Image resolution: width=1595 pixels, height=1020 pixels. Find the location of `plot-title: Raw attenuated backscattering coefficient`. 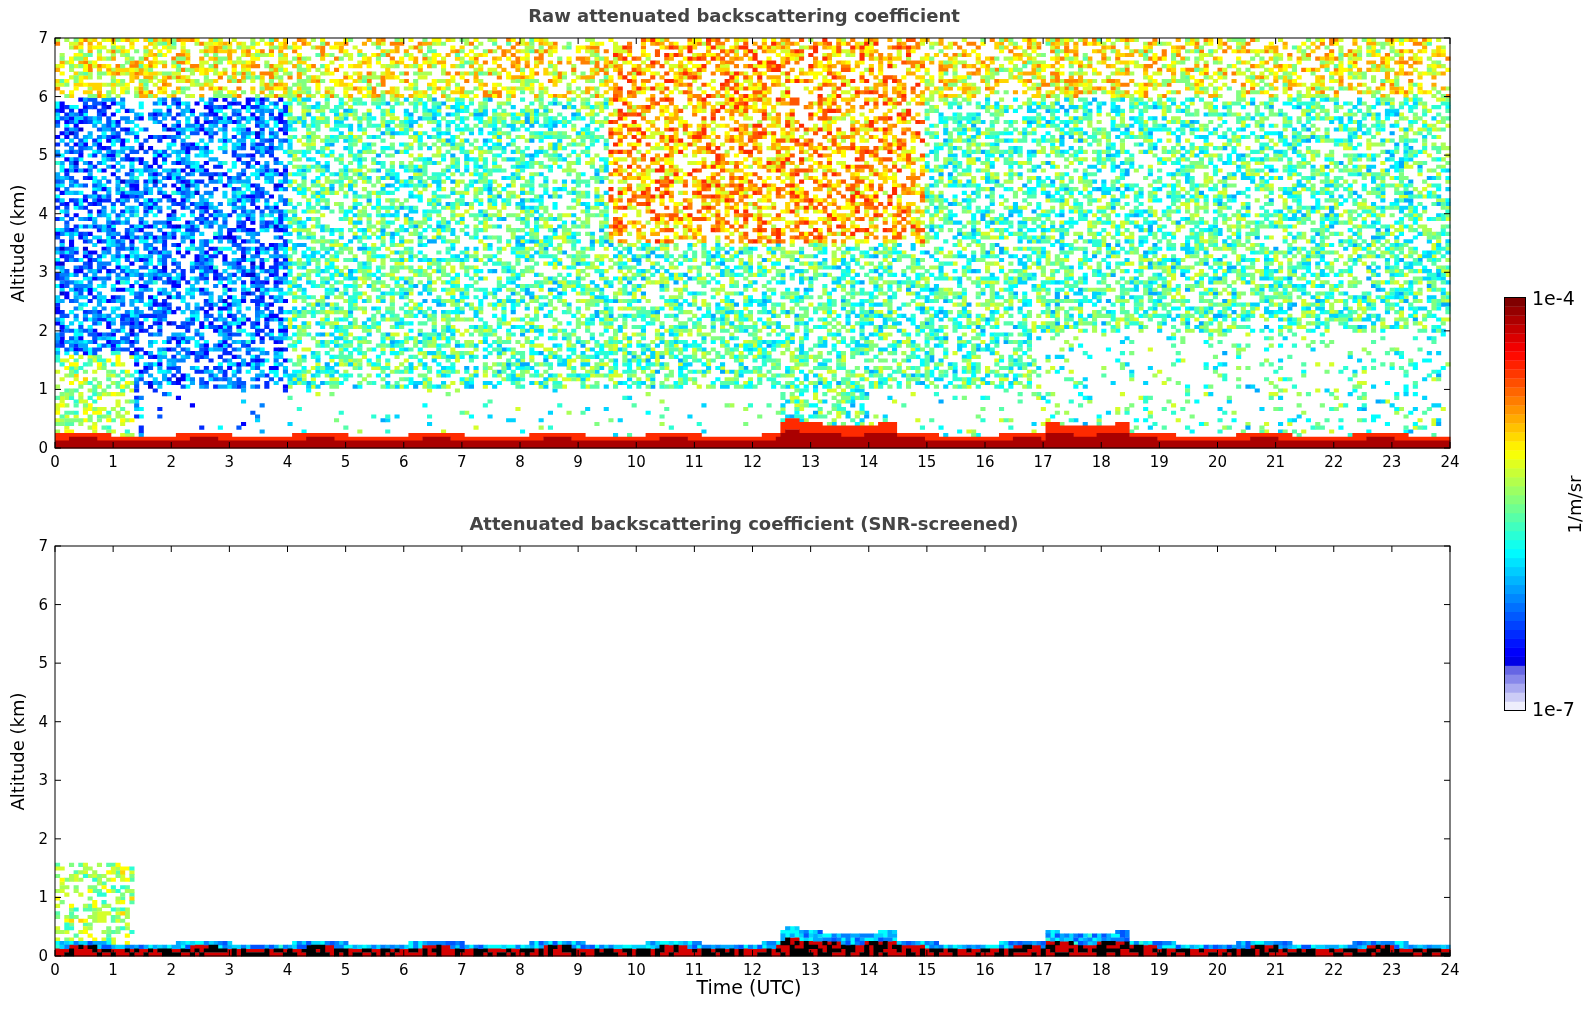

plot-title: Raw attenuated backscattering coefficient is located at coordinates (744, 15).